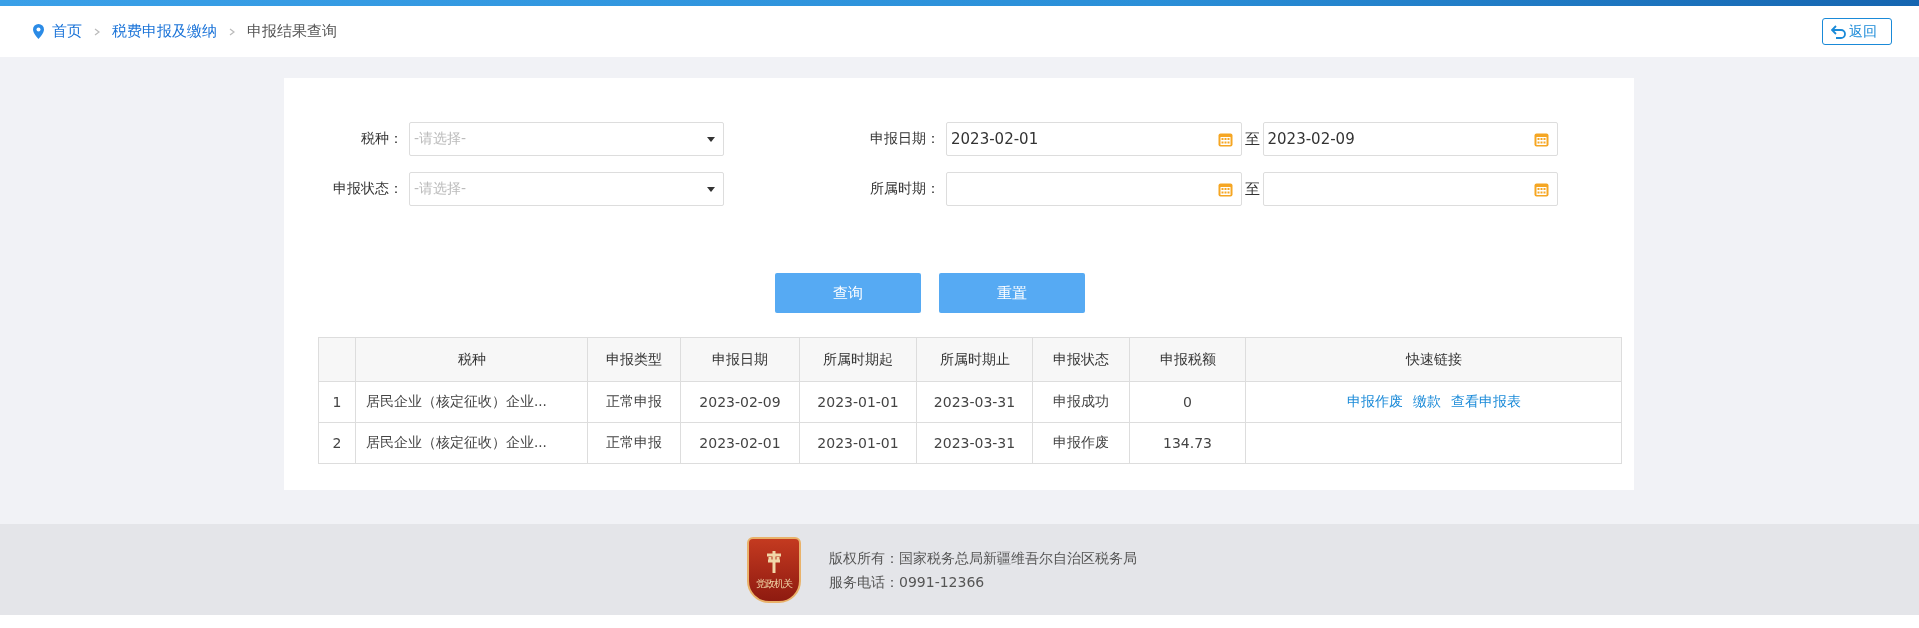 This screenshot has height=628, width=1919. I want to click on field-label: 申报状态：, so click(368, 189).